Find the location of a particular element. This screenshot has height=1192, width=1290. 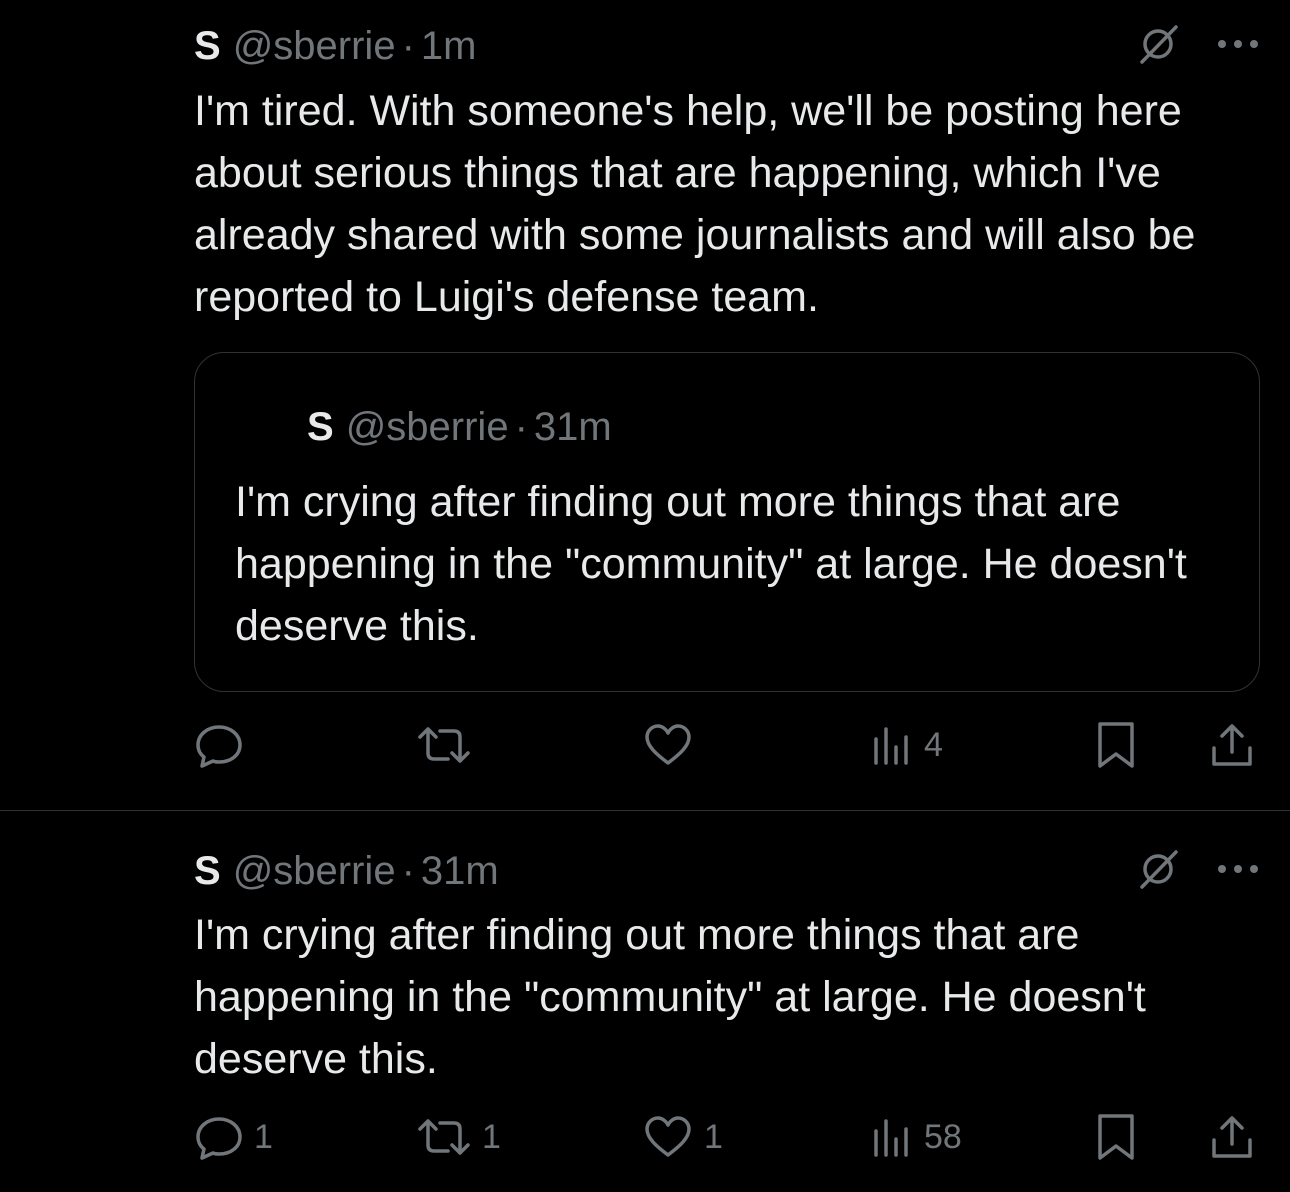

like-button: 1 is located at coordinates (682, 1137).